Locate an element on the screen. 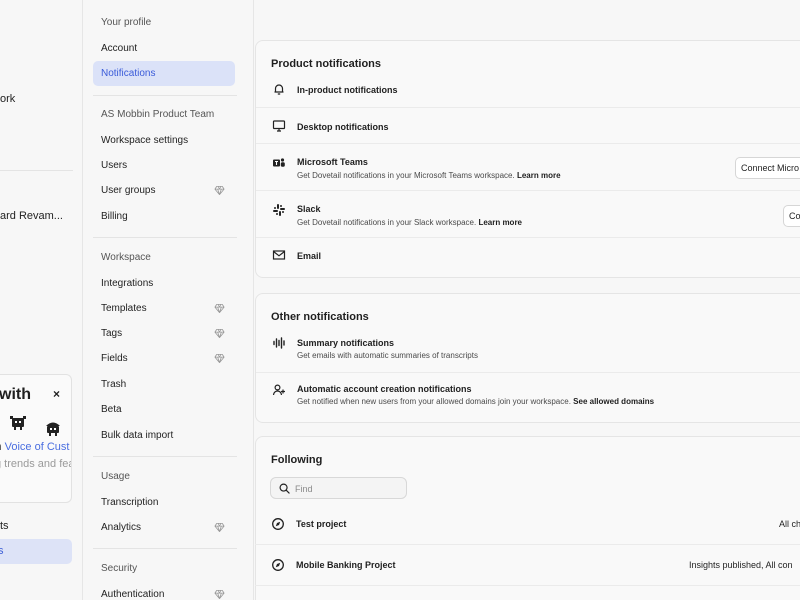 This screenshot has height=600, width=800. see-allowed-domains-link: See allowed domains is located at coordinates (613, 401).